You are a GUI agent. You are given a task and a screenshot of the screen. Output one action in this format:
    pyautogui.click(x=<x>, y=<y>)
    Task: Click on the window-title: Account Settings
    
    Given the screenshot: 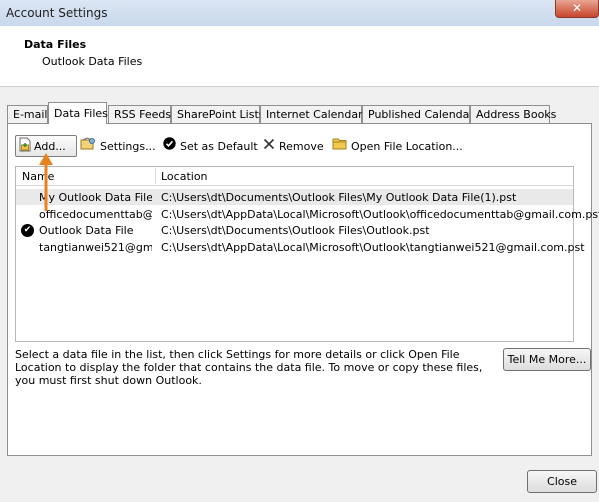 What is the action you would take?
    pyautogui.click(x=57, y=13)
    